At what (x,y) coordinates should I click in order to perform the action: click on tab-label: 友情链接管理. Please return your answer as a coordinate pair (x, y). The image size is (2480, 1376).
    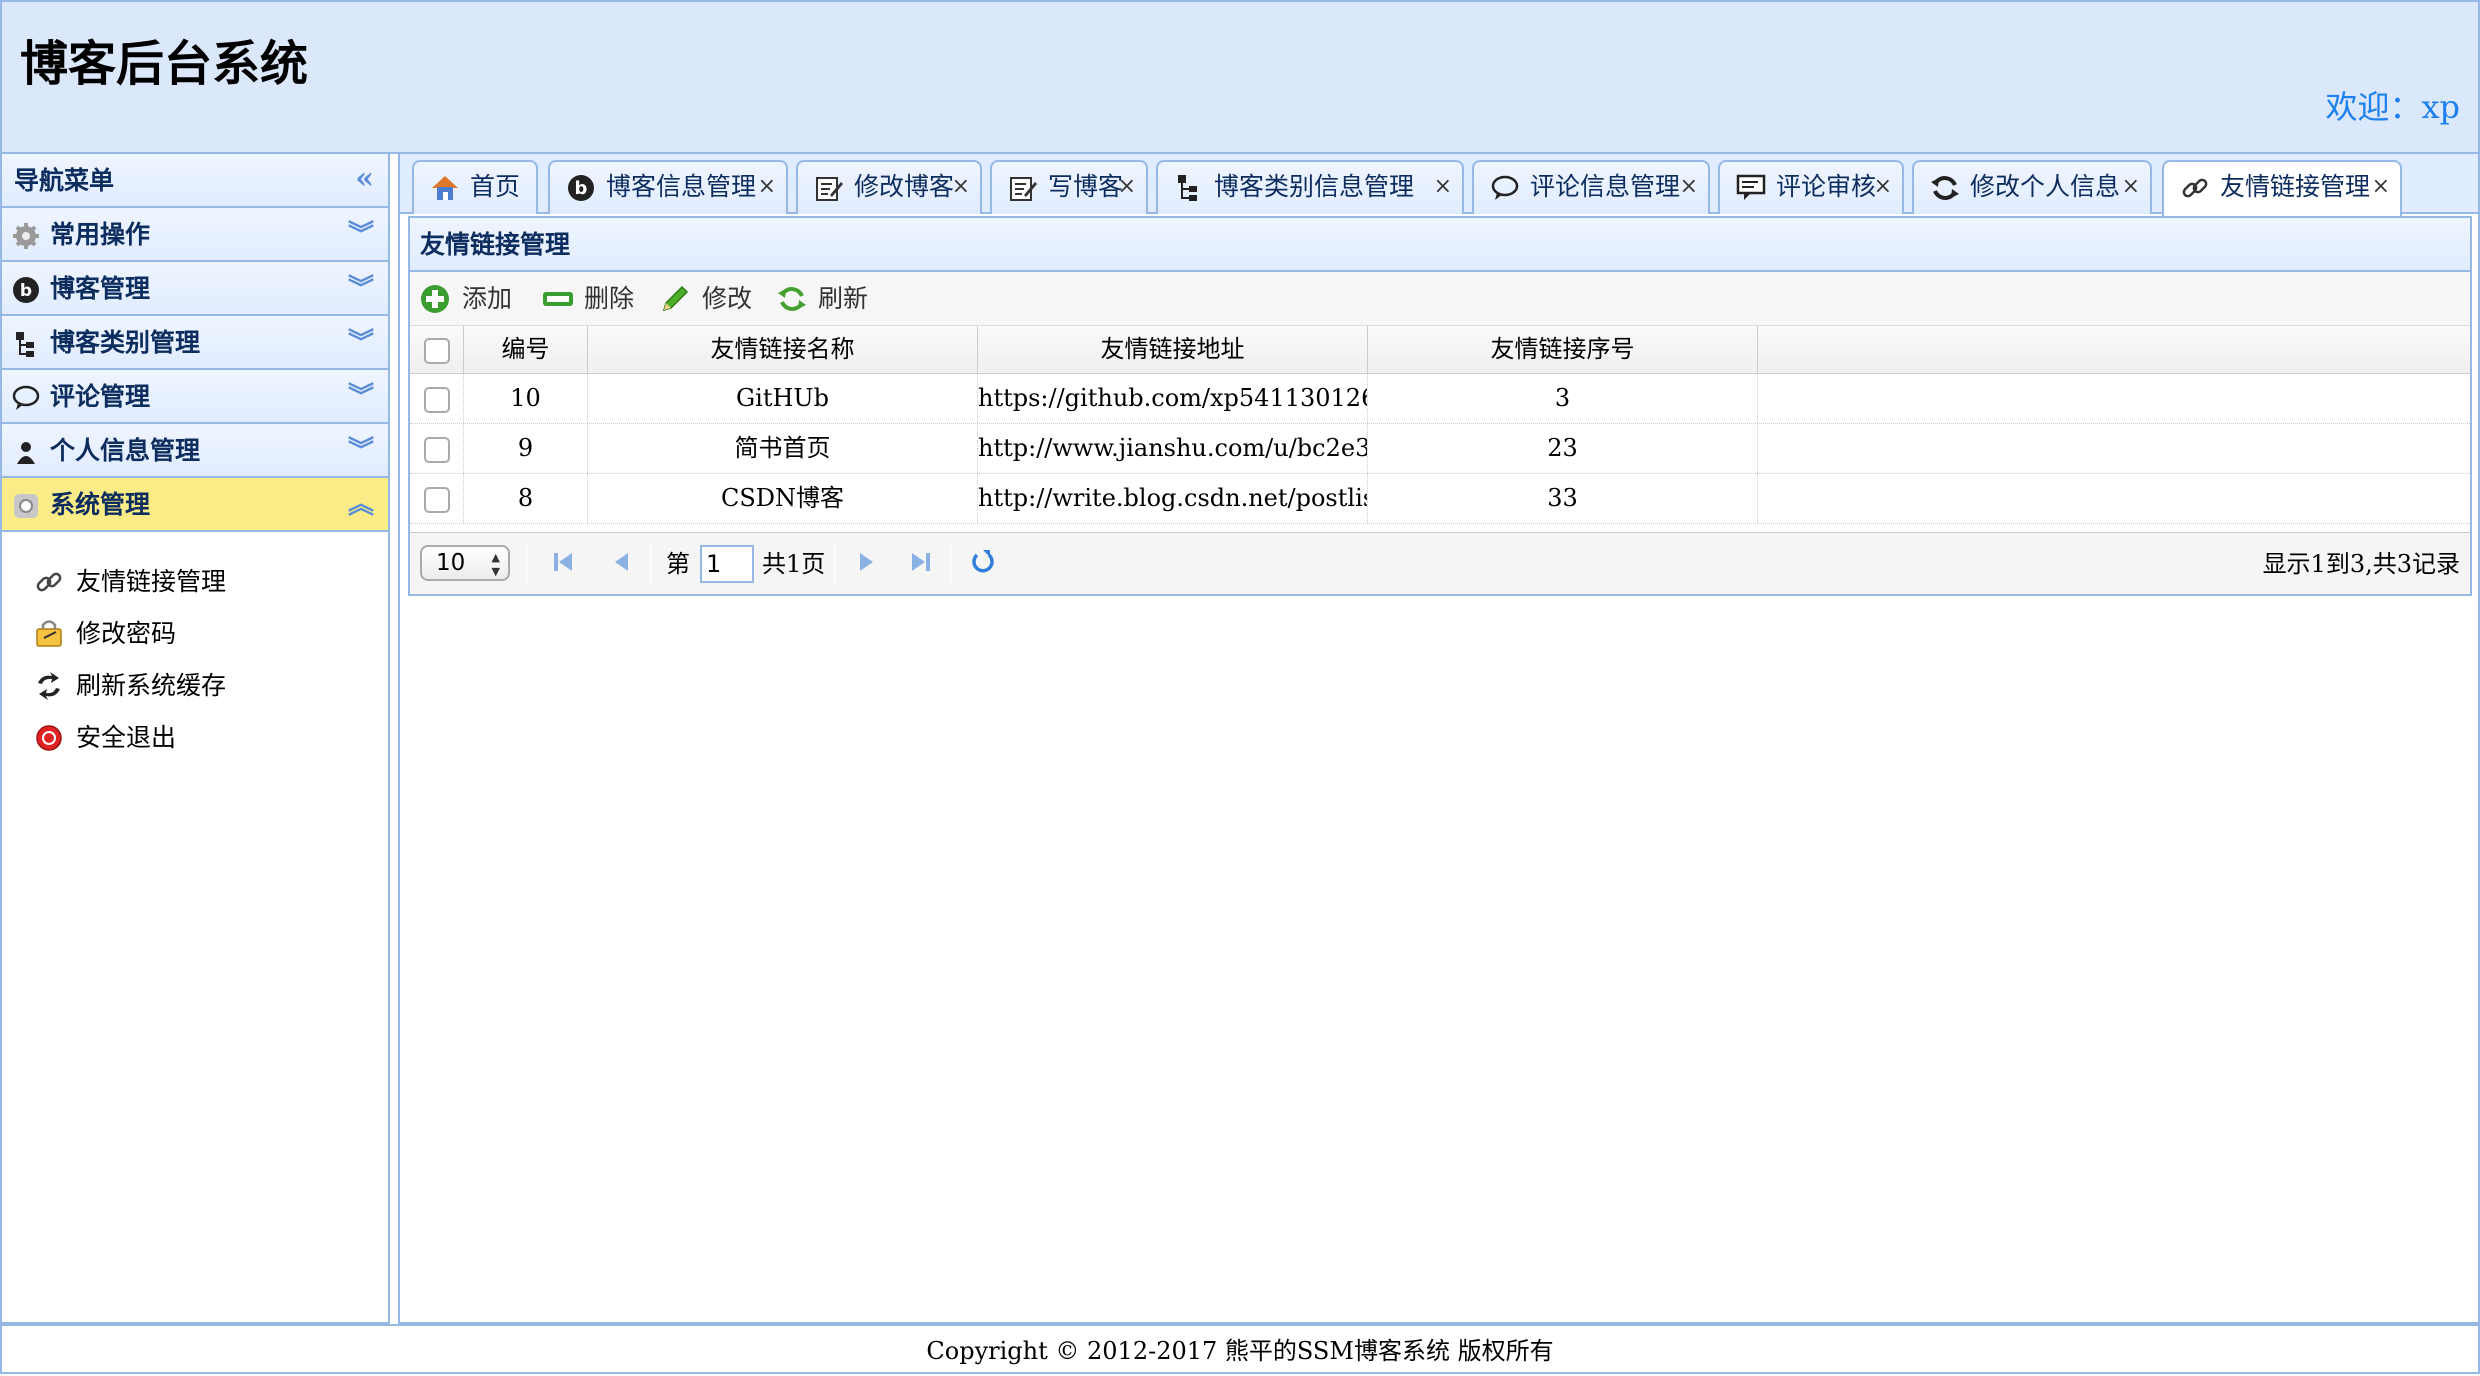
    Looking at the image, I should click on (2295, 186).